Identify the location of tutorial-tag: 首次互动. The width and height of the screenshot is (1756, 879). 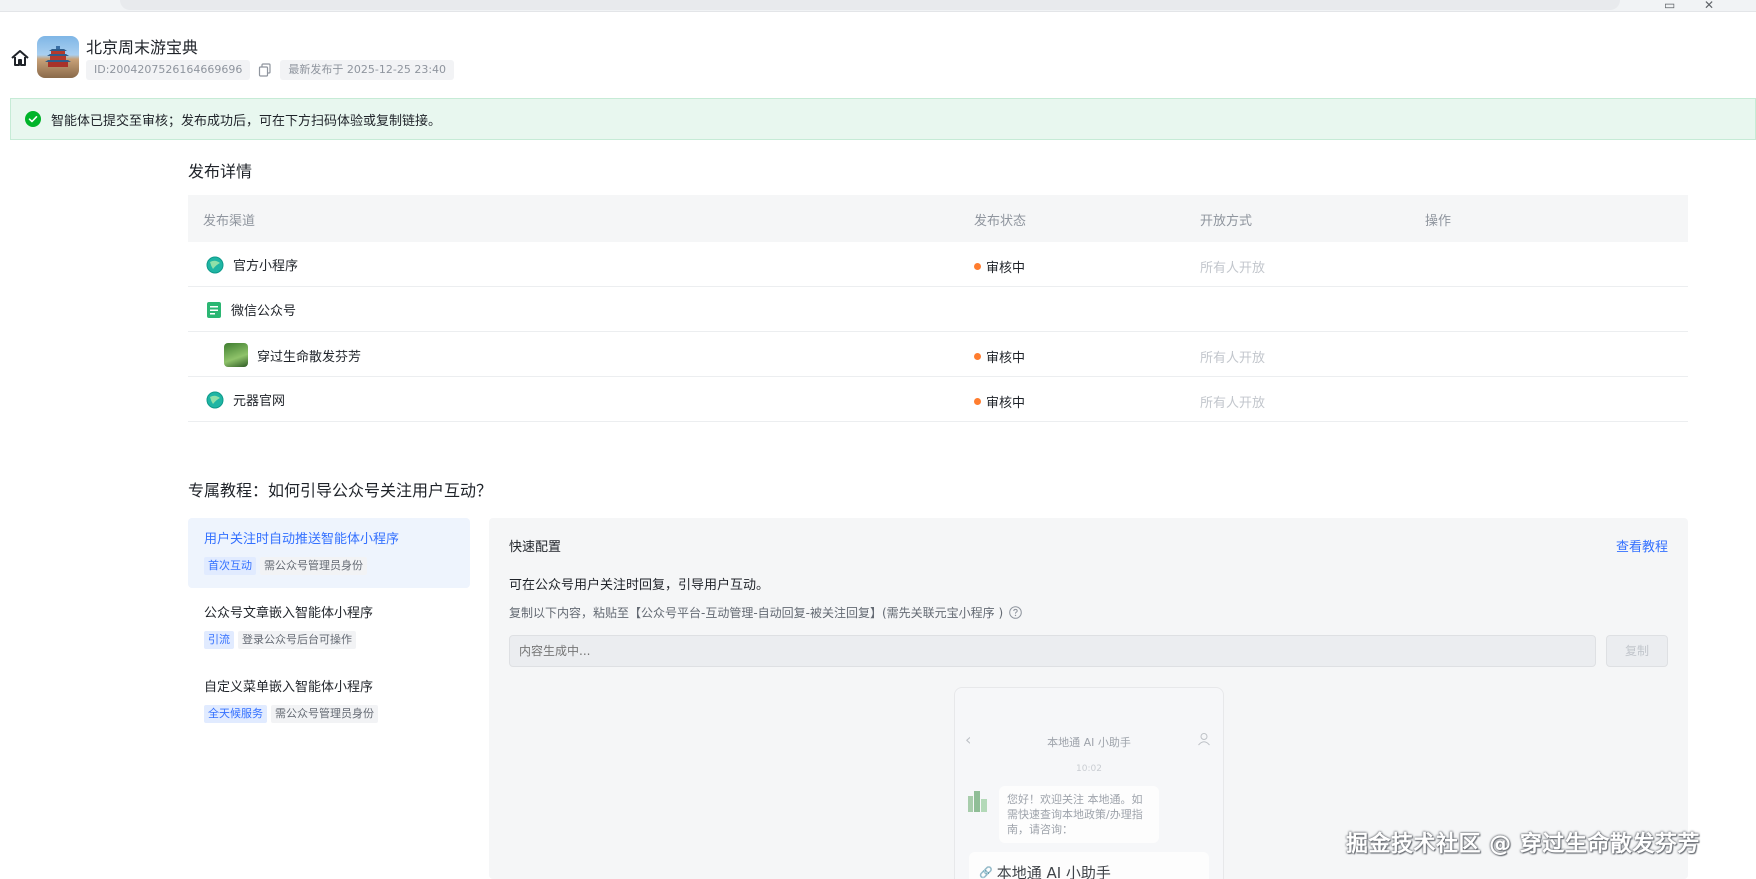
(230, 566).